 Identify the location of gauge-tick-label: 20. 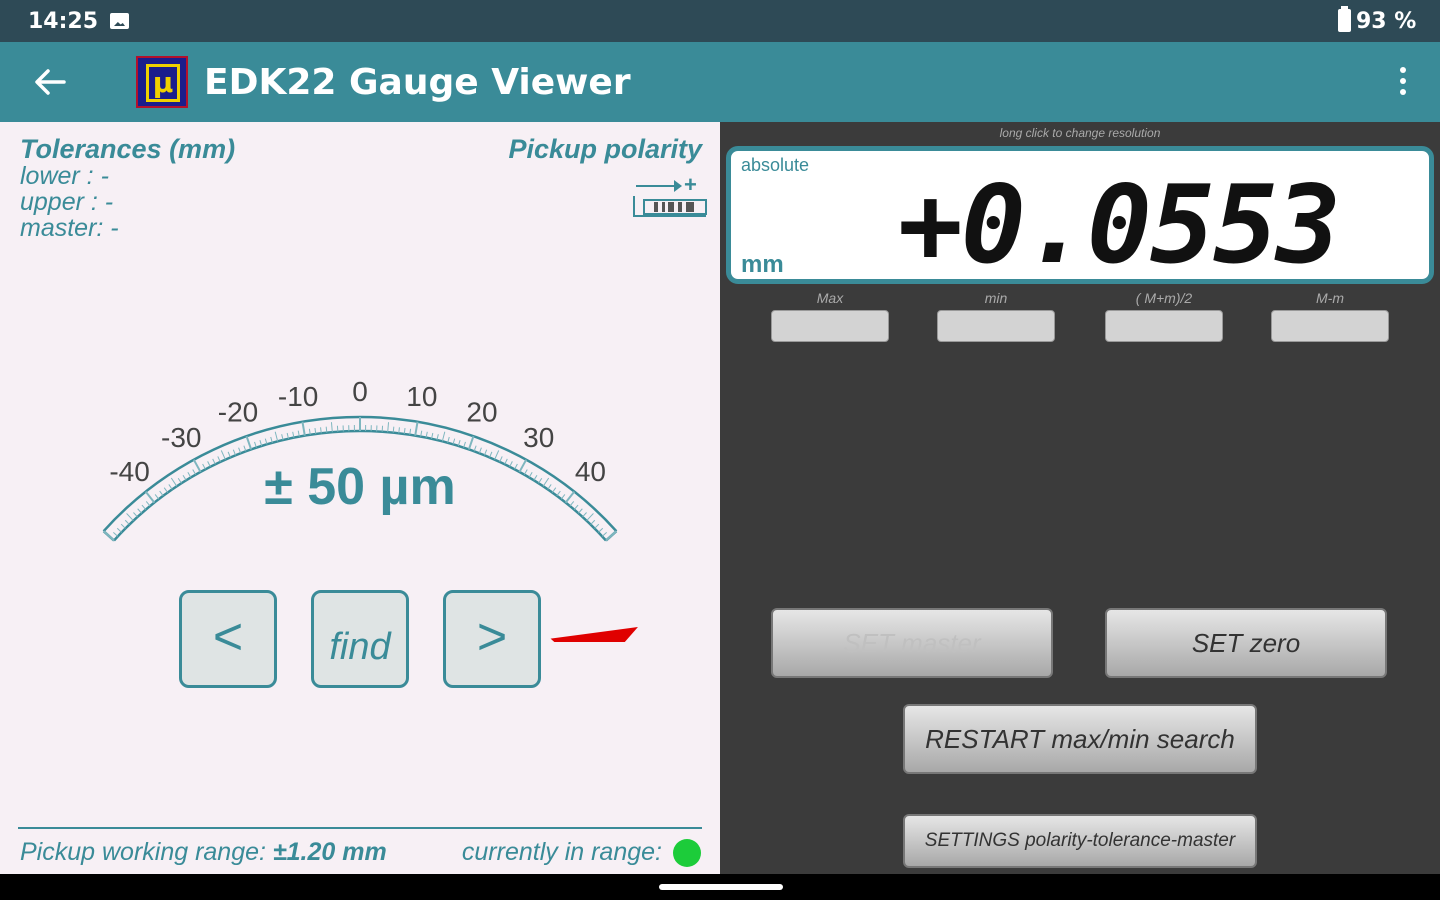
(481, 412).